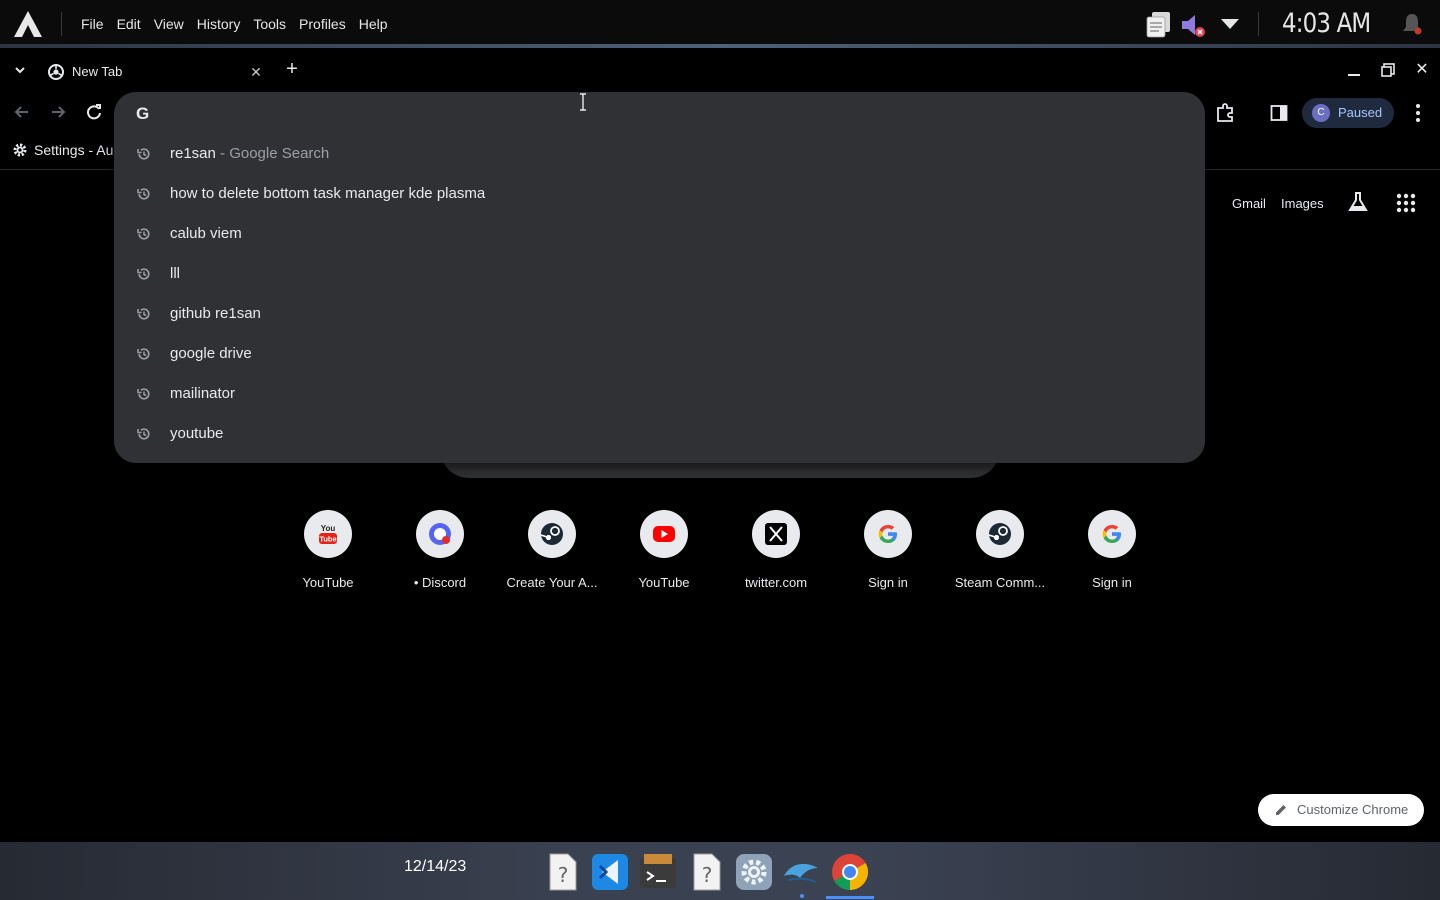 The width and height of the screenshot is (1440, 900). What do you see at coordinates (754, 872) in the screenshot?
I see `settings-icon` at bounding box center [754, 872].